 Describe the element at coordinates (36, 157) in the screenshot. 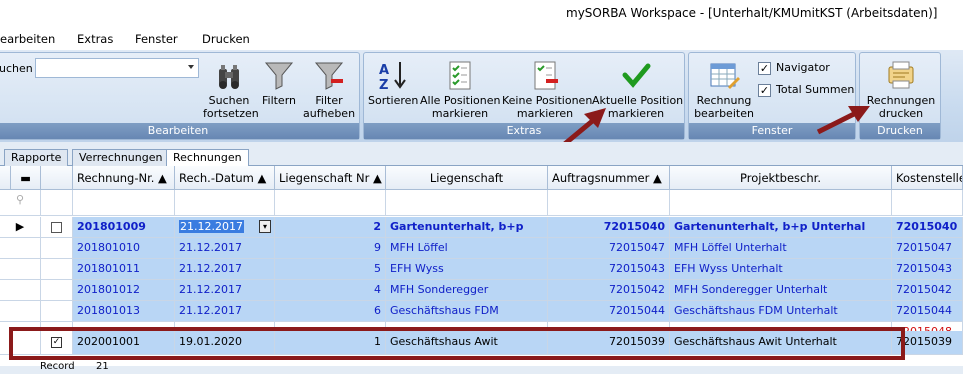

I see `tab-rapporte: Rapporte` at that location.